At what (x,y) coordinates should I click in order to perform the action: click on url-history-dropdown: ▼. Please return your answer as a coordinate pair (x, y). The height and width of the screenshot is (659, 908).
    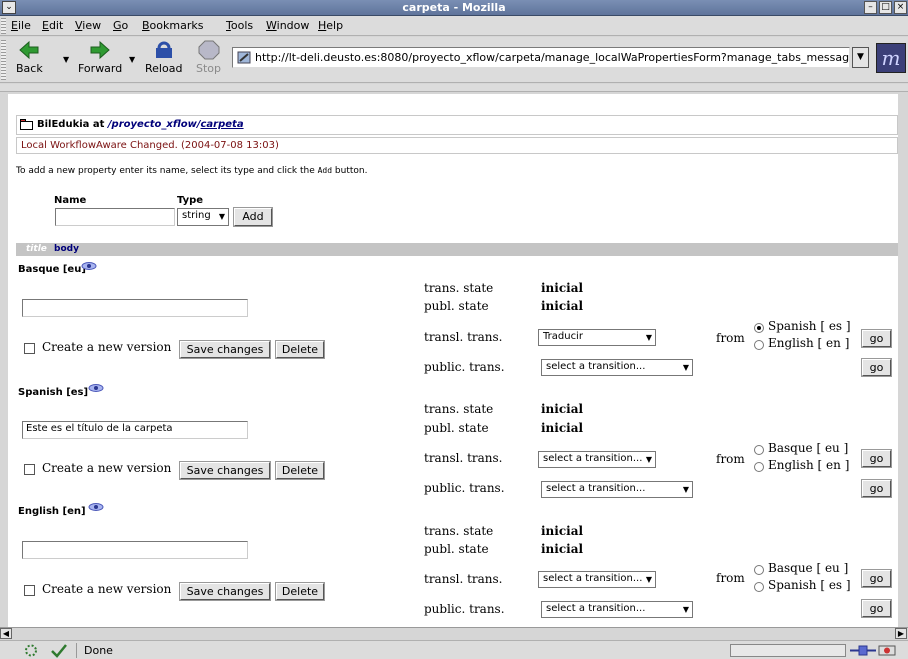
    Looking at the image, I should click on (860, 57).